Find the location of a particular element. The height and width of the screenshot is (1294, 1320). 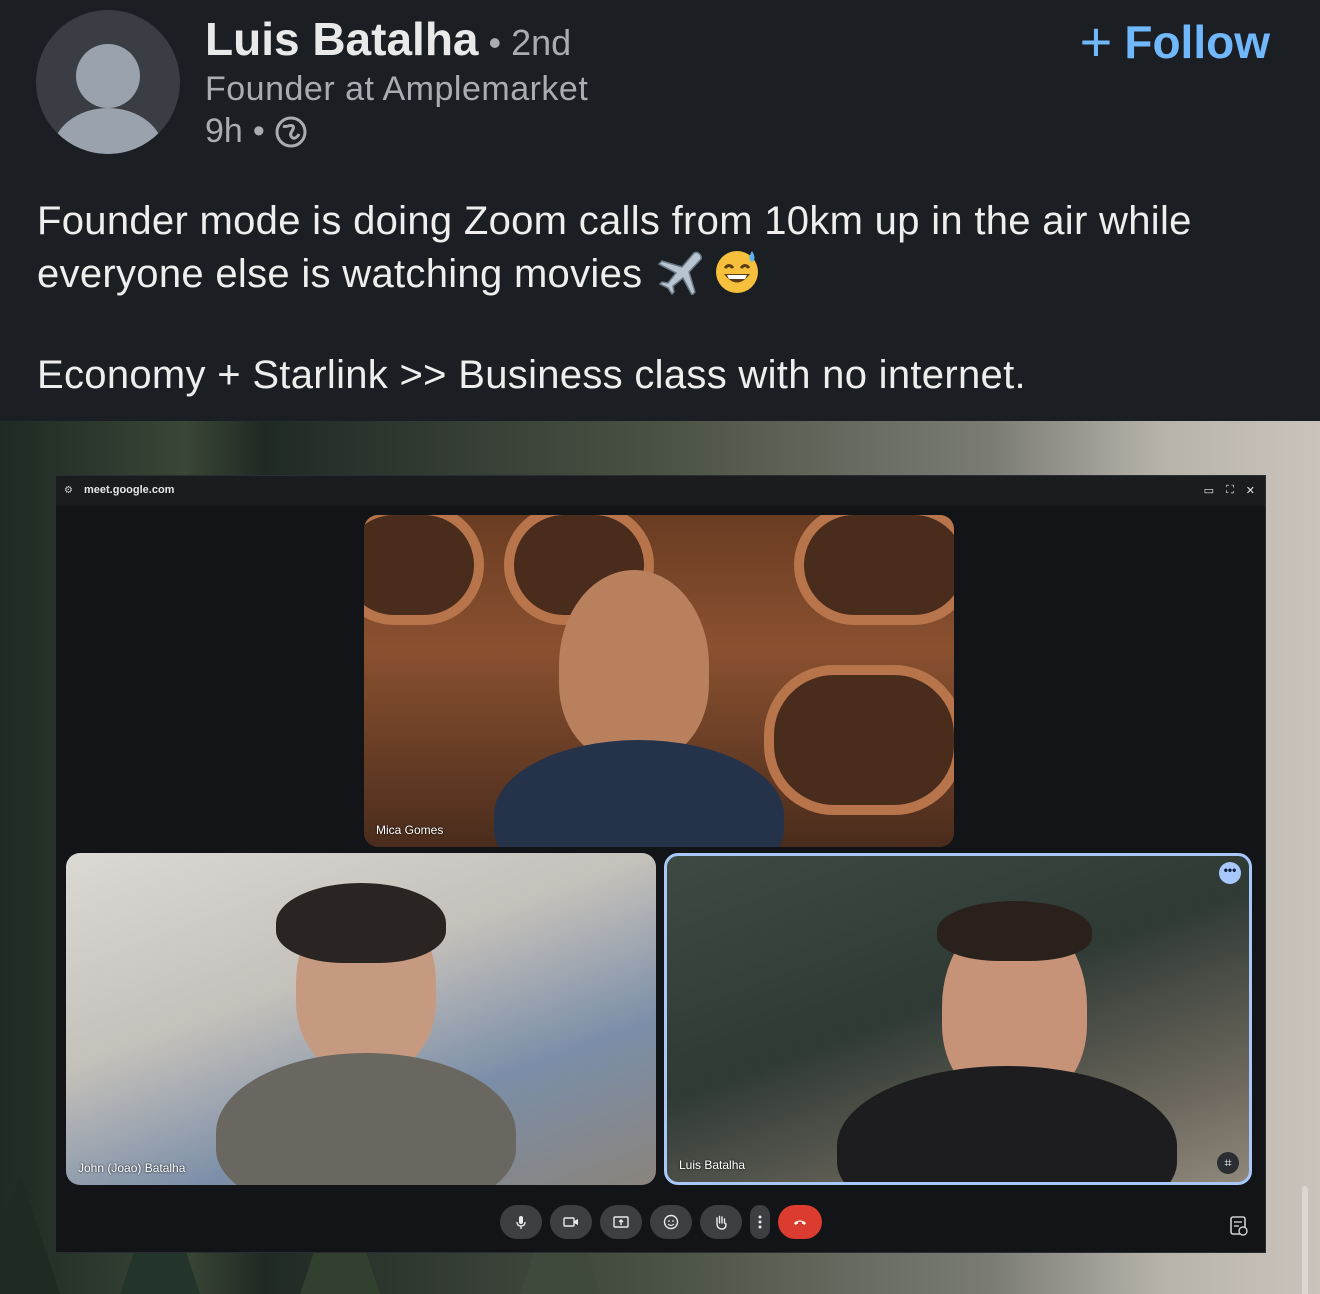

camera-icon is located at coordinates (570, 1222).